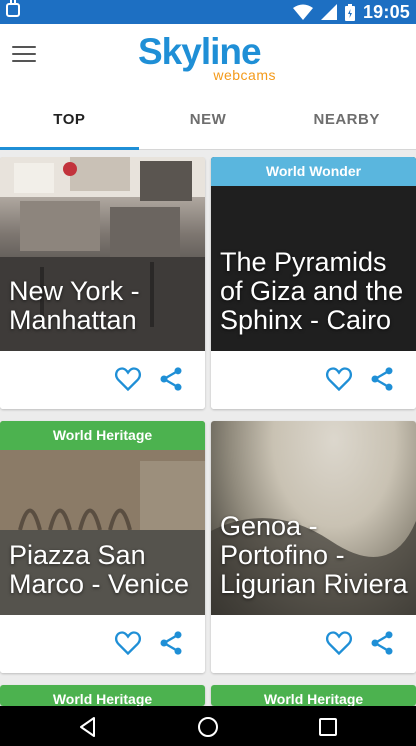 Image resolution: width=416 pixels, height=746 pixels. What do you see at coordinates (314, 555) in the screenshot?
I see `card-title: Genoa - Portofino - Ligurian Riviera` at bounding box center [314, 555].